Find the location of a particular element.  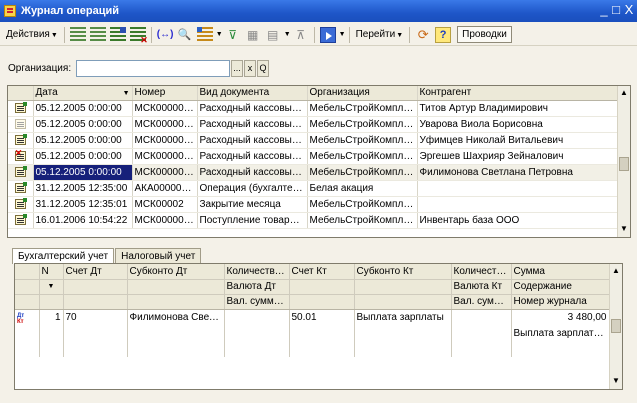

column-header-currency-dt: Валюта Дт is located at coordinates (257, 287).